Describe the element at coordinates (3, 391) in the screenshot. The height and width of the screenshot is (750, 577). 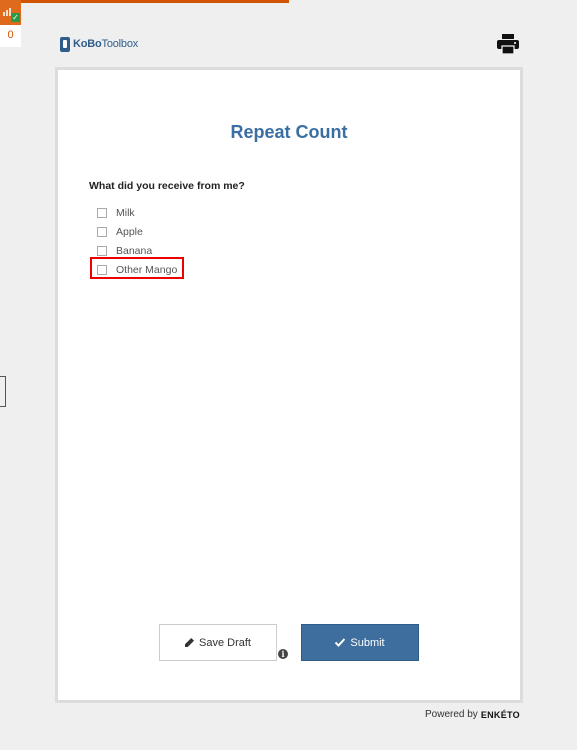
I see `side-slider-handle` at that location.